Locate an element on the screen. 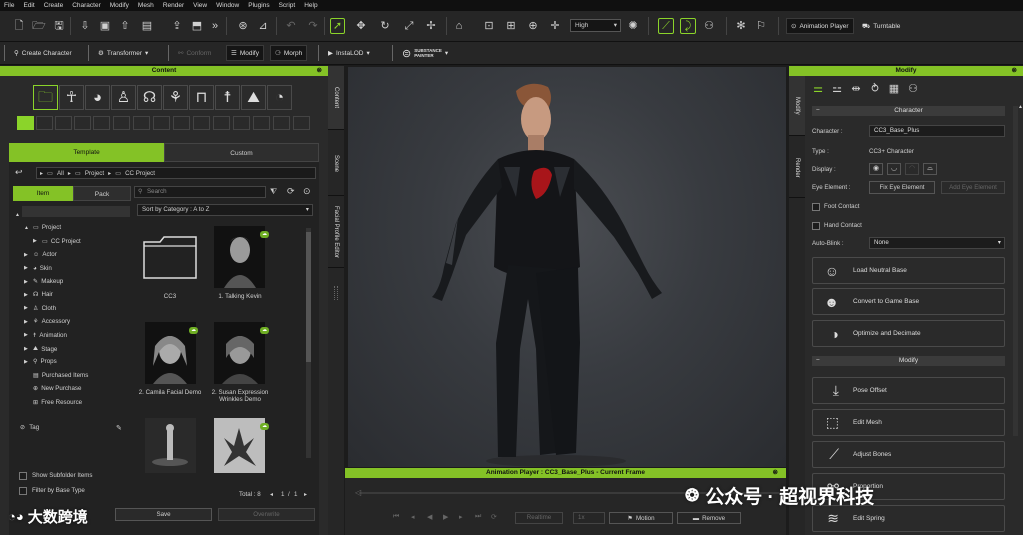  tab-template: Template is located at coordinates (86, 152).